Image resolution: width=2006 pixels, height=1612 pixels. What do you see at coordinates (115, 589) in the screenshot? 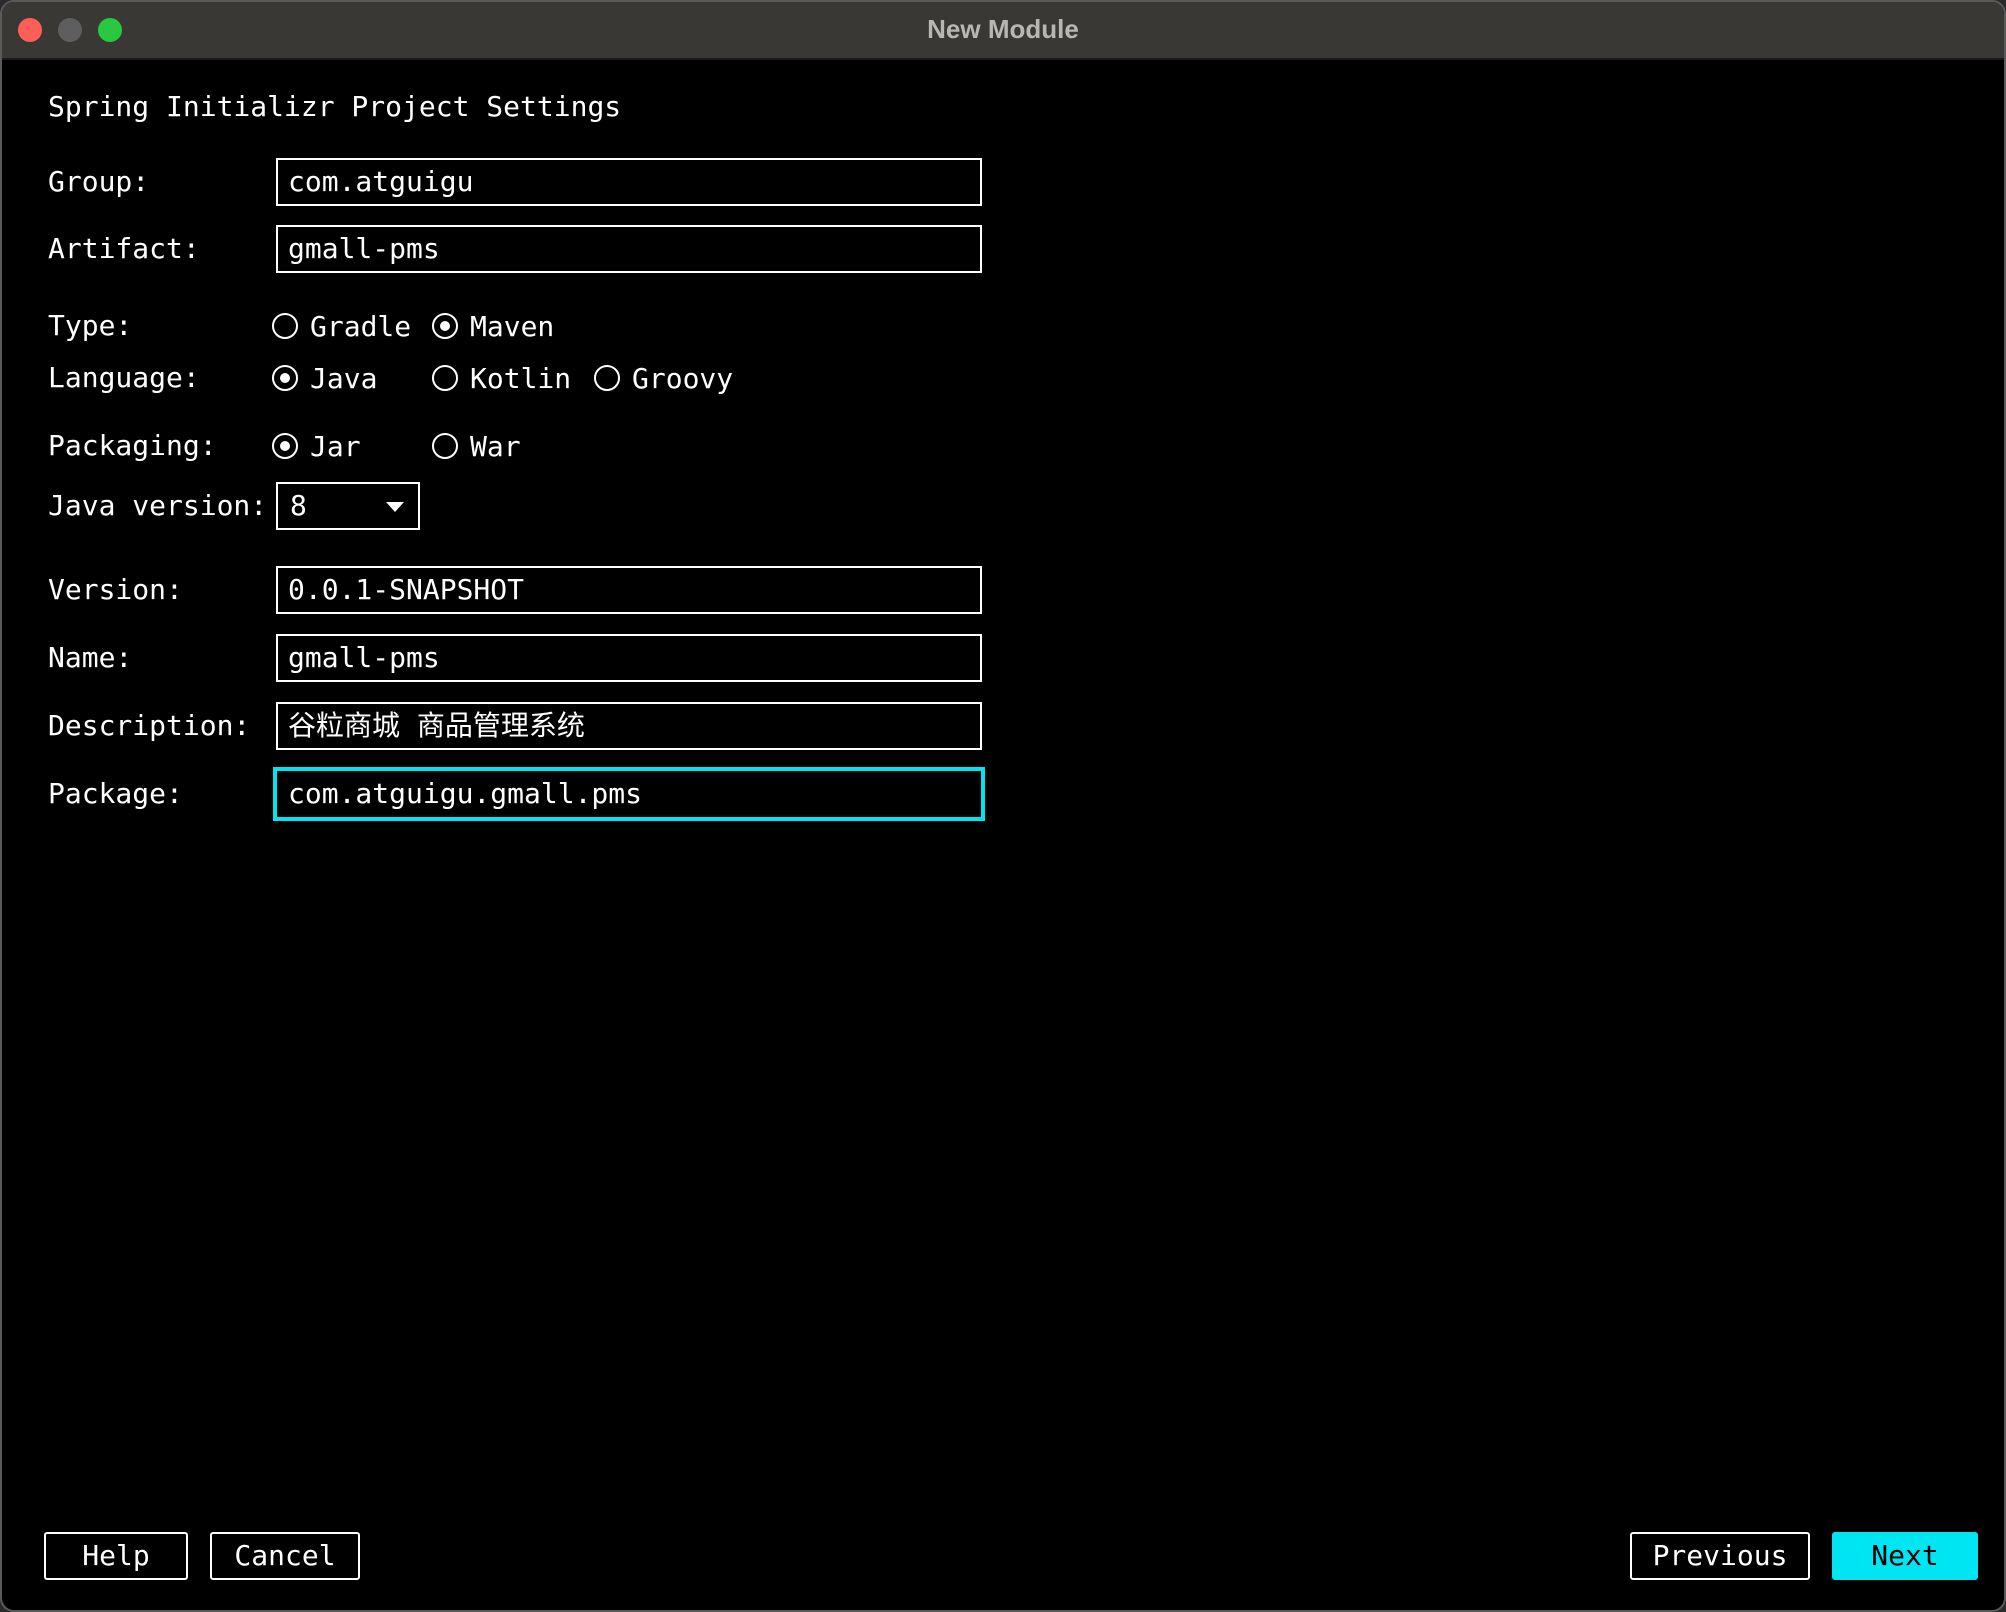
I see `version-label: Version:` at bounding box center [115, 589].